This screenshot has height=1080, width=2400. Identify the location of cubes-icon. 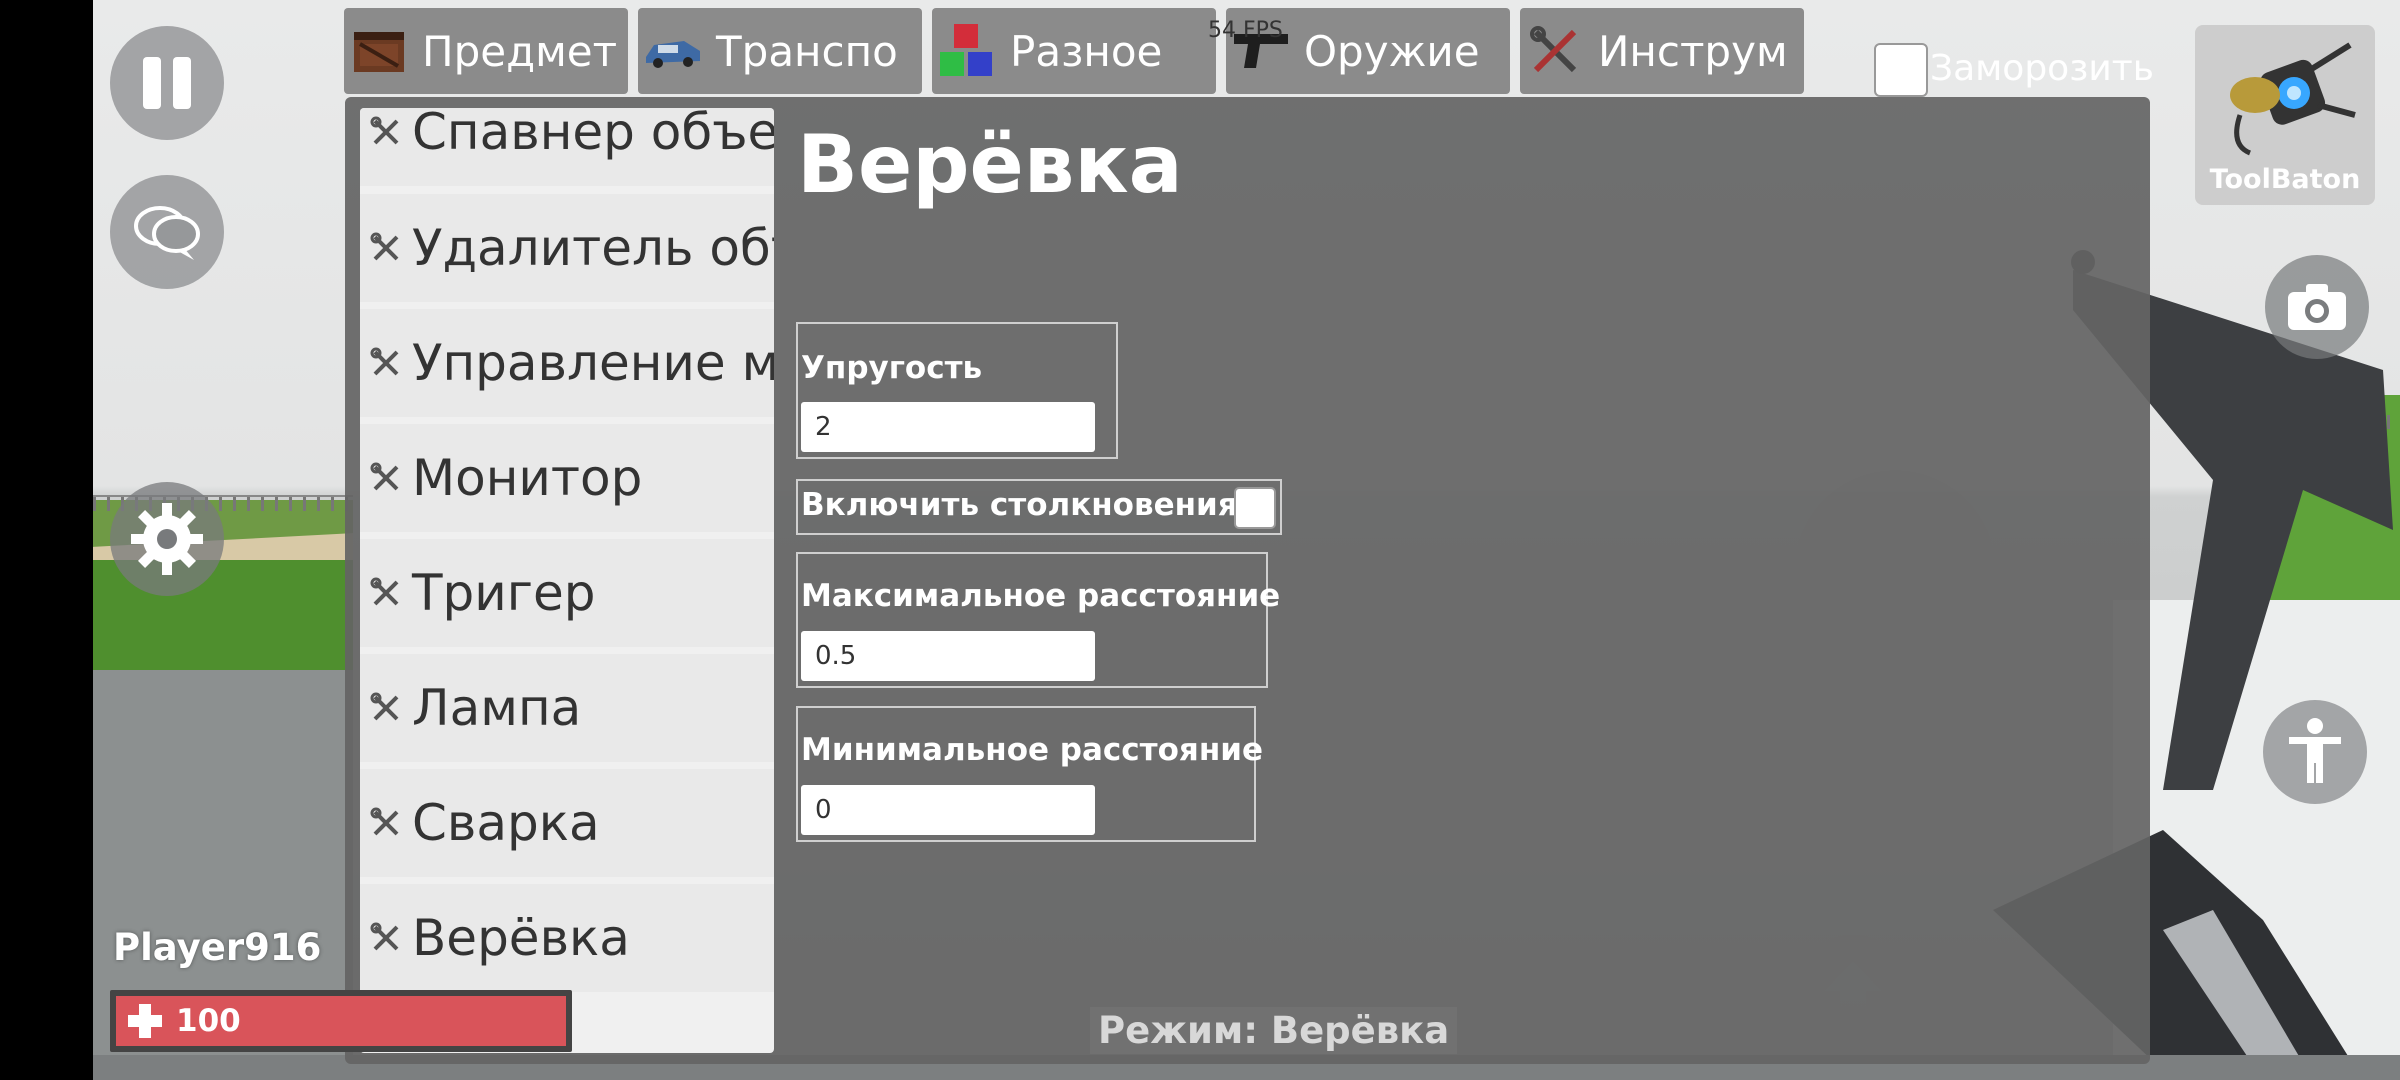
(967, 51).